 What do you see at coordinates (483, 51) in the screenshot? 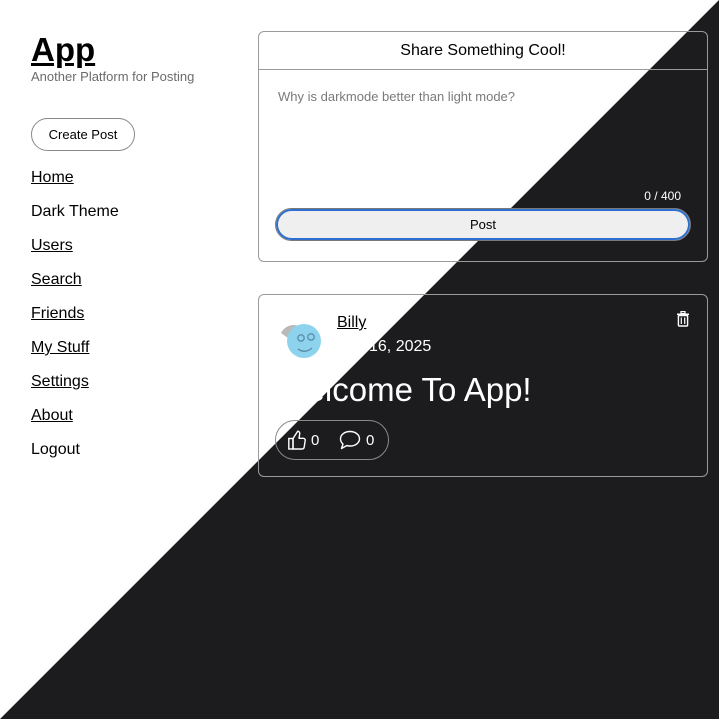
I see `composer-header: Share Something Cool!` at bounding box center [483, 51].